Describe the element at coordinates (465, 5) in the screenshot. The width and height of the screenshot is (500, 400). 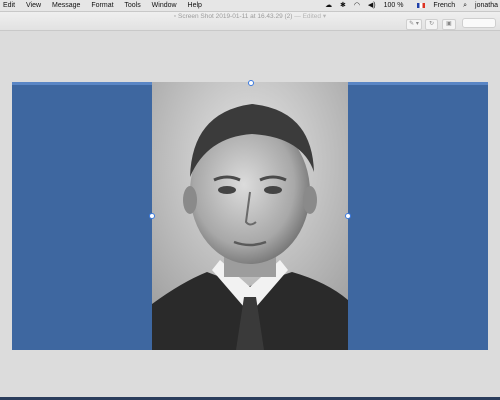
I see `search-icon: ⌕` at that location.